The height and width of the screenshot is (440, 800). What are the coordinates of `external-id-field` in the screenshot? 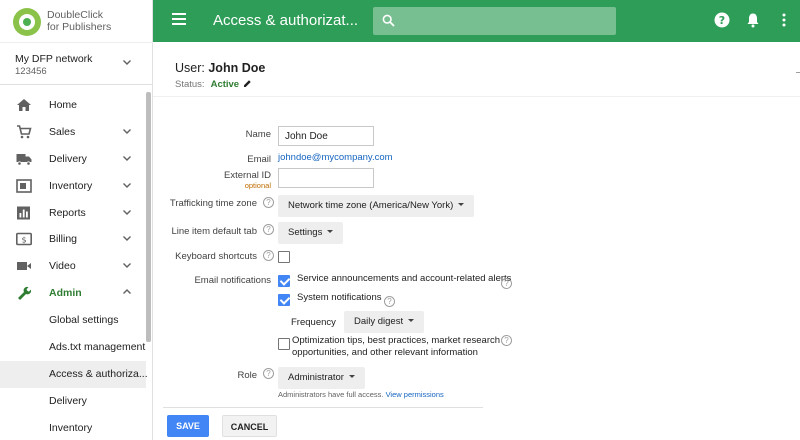 It's located at (326, 178).